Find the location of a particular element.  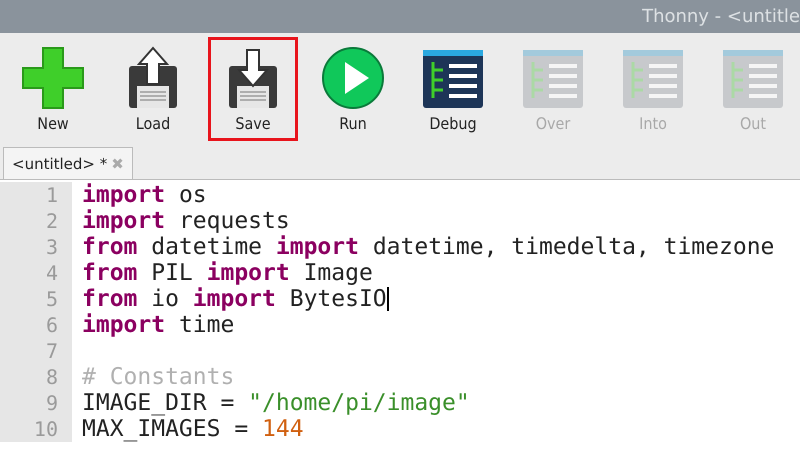

line-number: 3 is located at coordinates (36, 247).